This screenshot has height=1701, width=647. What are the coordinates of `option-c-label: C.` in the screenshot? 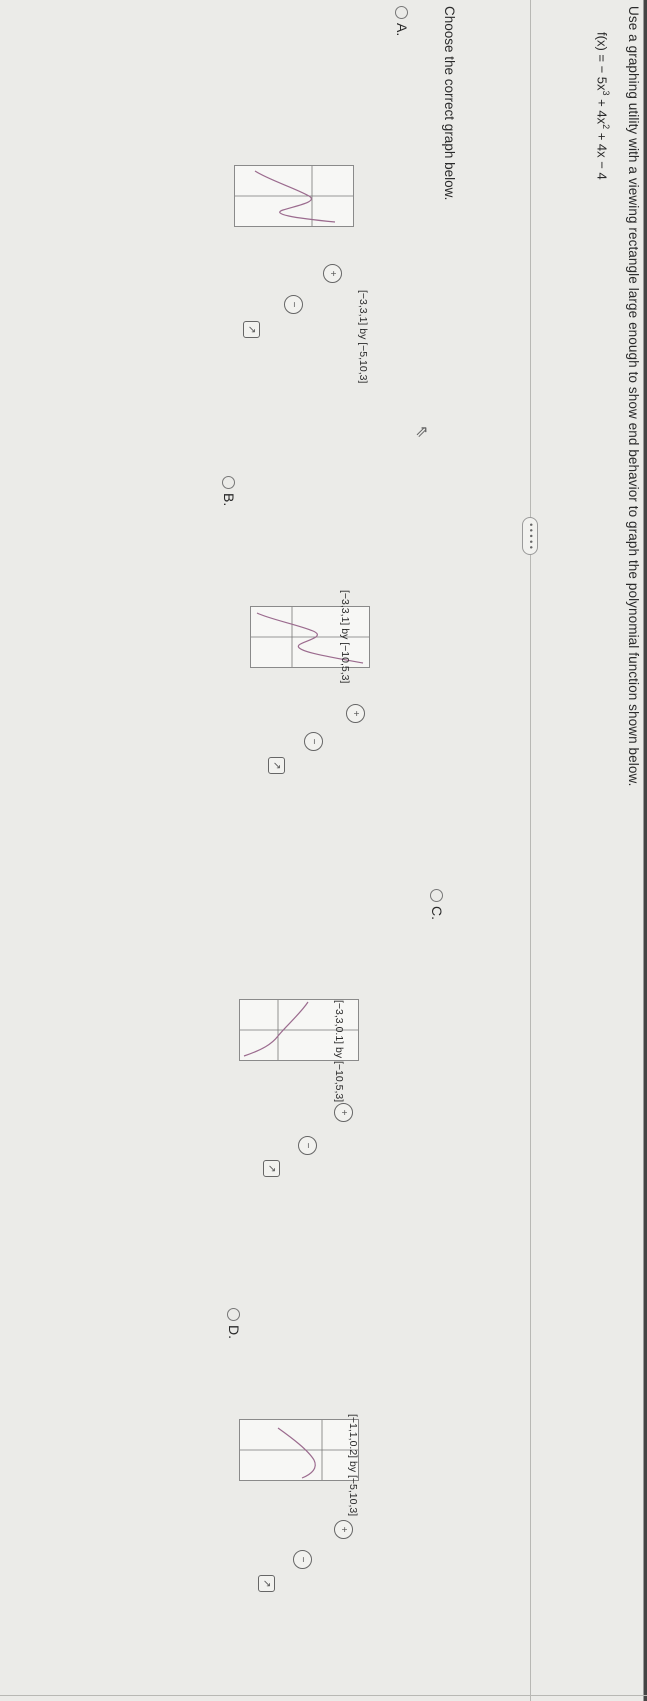 It's located at (437, 913).